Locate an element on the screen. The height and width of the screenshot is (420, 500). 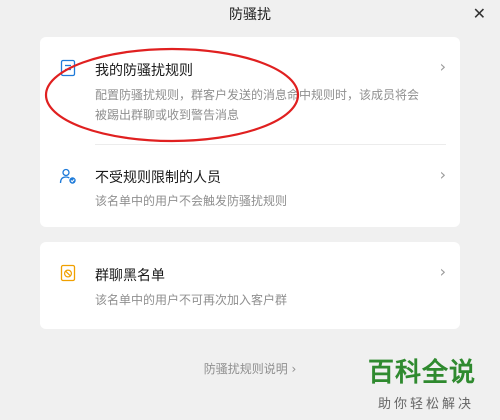
document-rules-icon is located at coordinates (68, 68).